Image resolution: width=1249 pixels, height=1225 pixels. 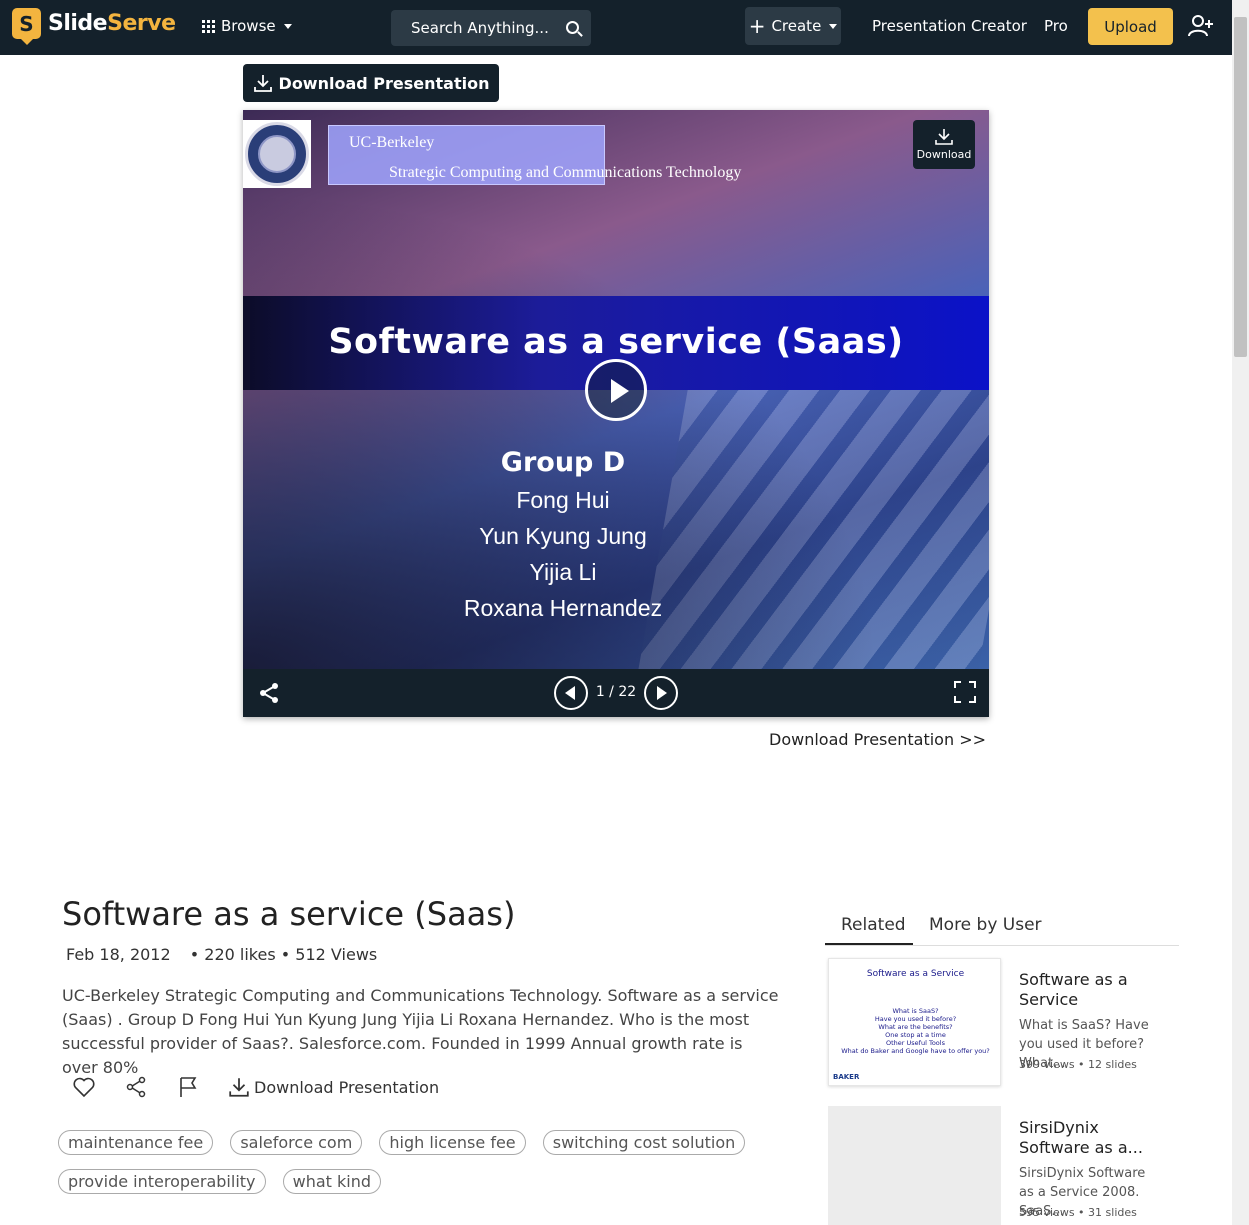 I want to click on browse-menu: Browse, so click(x=247, y=26).